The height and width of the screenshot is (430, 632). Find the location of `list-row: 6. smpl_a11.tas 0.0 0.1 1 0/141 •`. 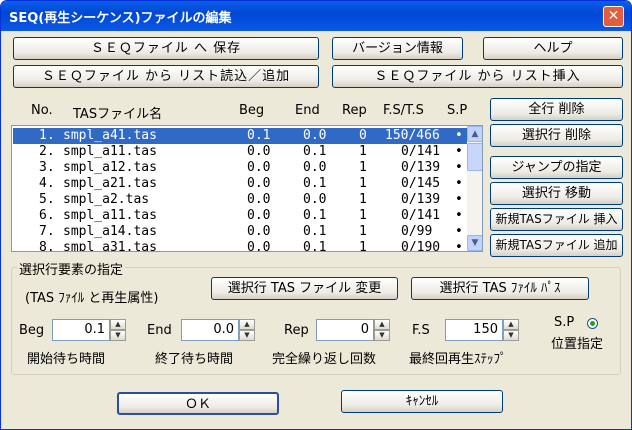

list-row: 6. smpl_a11.tas 0.0 0.1 1 0/141 • is located at coordinates (240, 216).